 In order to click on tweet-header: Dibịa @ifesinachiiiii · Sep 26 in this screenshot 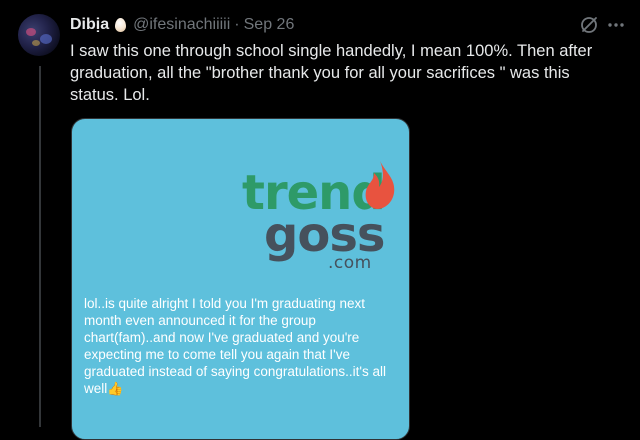, I will do `click(182, 25)`.